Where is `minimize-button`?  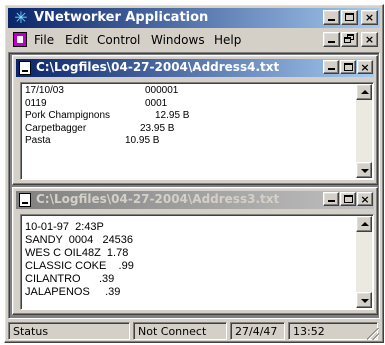
minimize-button is located at coordinates (331, 17).